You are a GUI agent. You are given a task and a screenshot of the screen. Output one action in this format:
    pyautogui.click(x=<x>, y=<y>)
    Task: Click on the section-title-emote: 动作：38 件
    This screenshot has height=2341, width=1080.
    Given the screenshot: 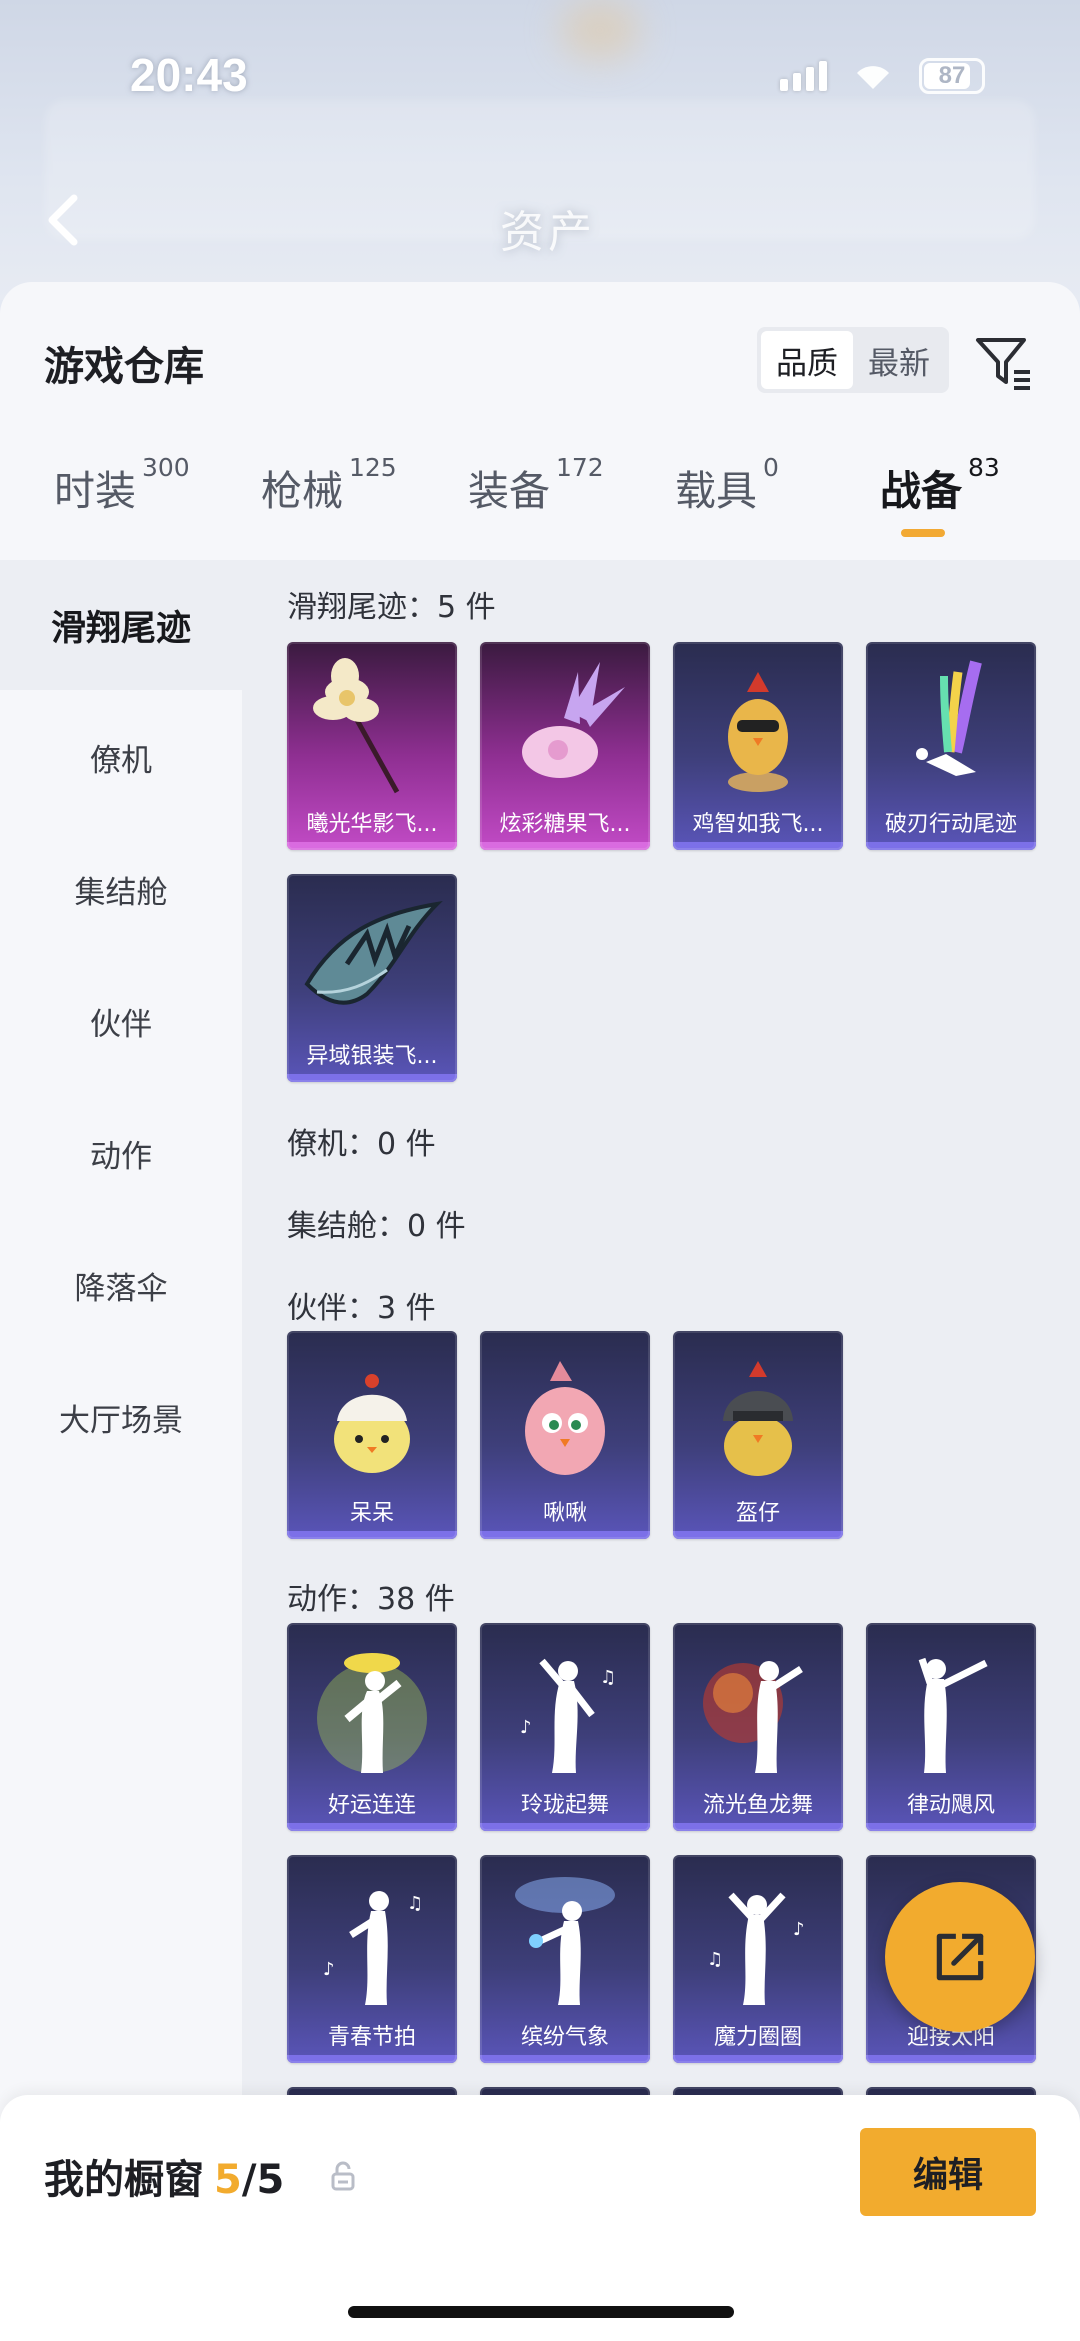 What is the action you would take?
    pyautogui.click(x=371, y=1599)
    